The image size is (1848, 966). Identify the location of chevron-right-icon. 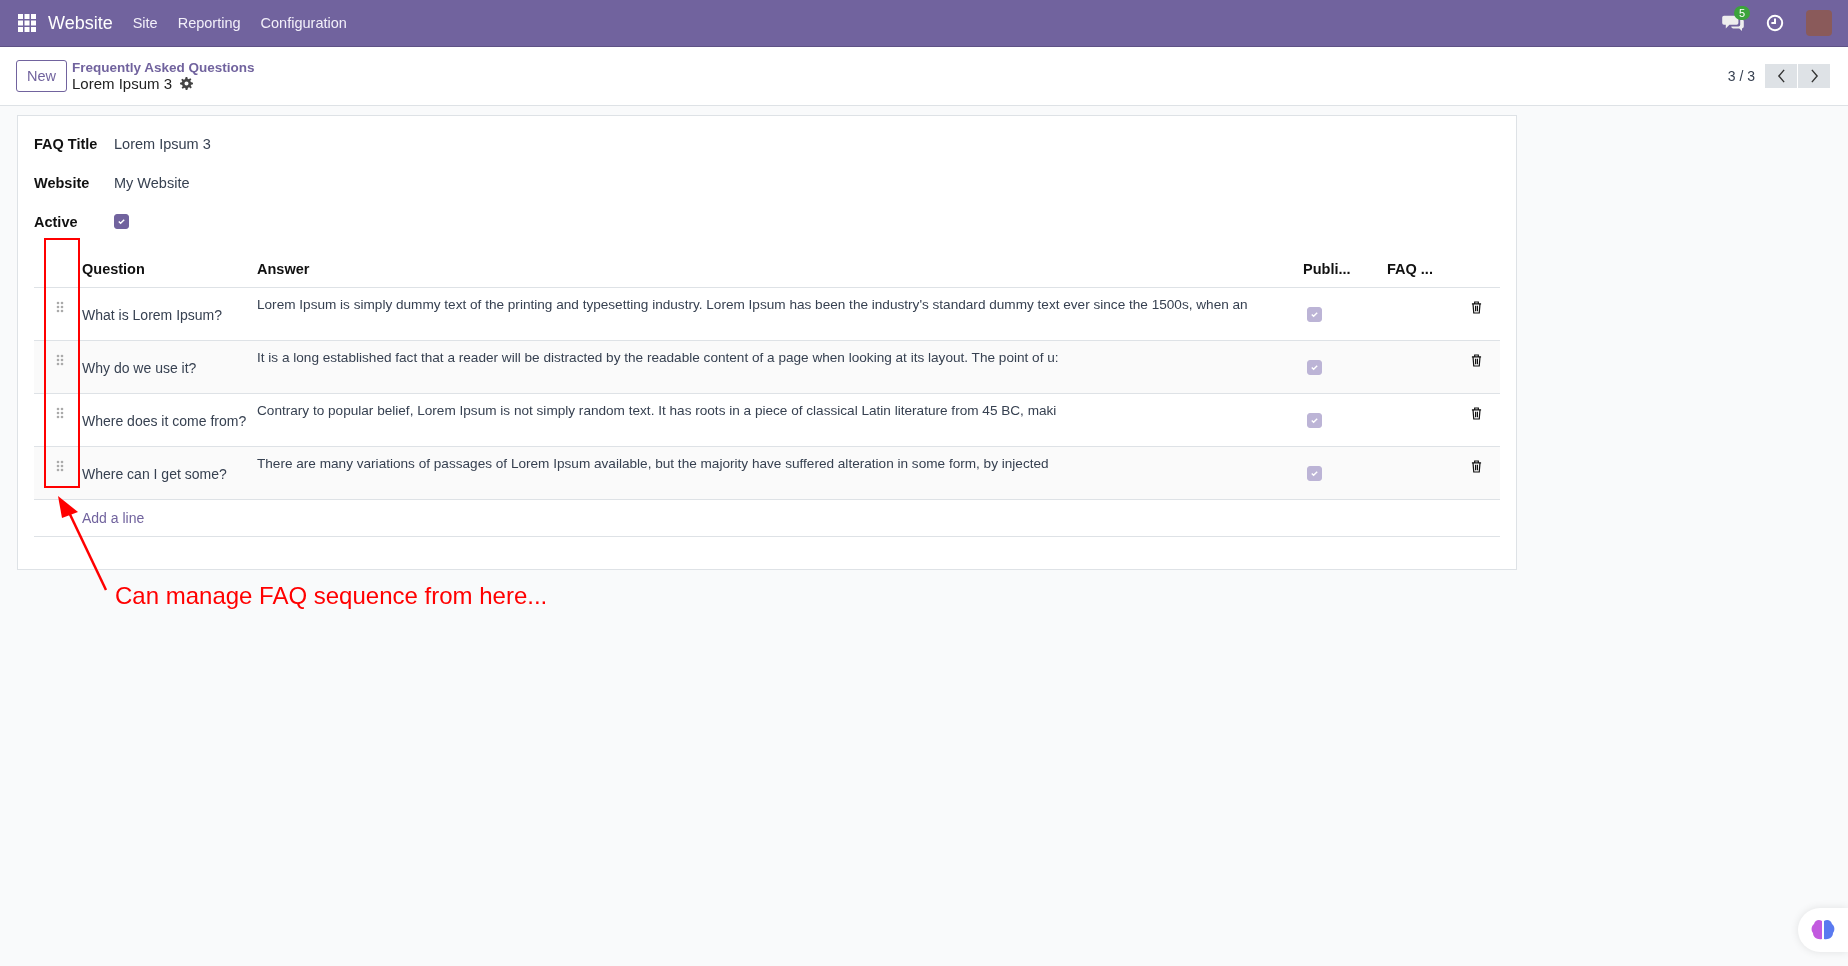
(1814, 76).